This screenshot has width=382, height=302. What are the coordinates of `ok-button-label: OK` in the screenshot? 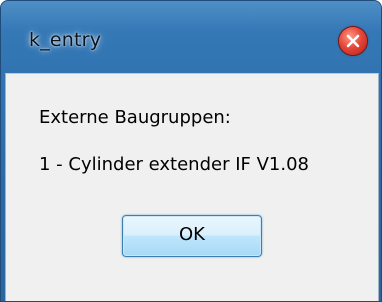 It's located at (192, 234).